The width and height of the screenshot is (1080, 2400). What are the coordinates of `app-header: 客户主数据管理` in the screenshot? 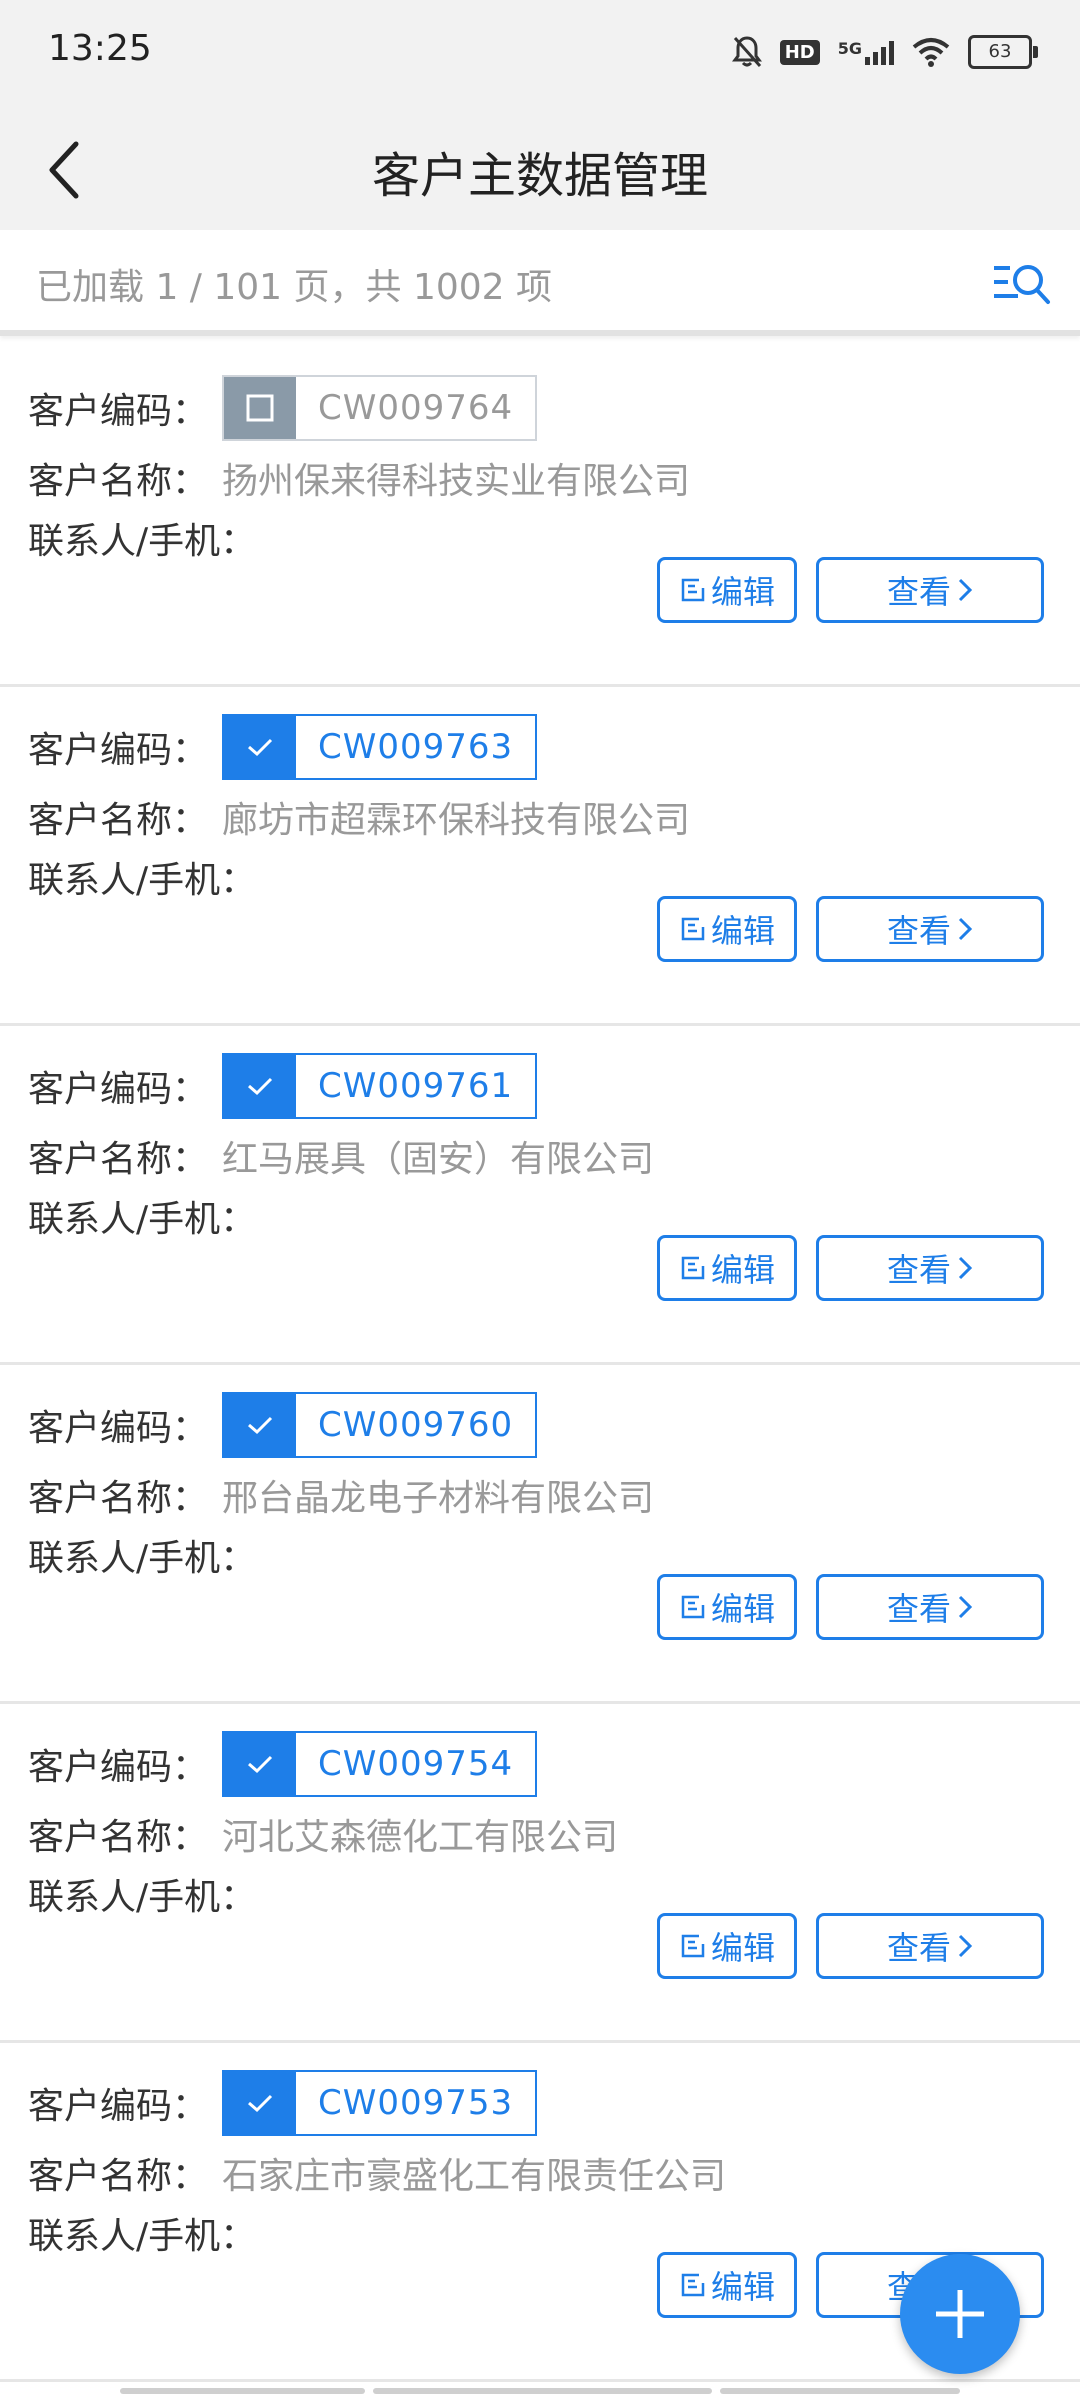 It's located at (540, 165).